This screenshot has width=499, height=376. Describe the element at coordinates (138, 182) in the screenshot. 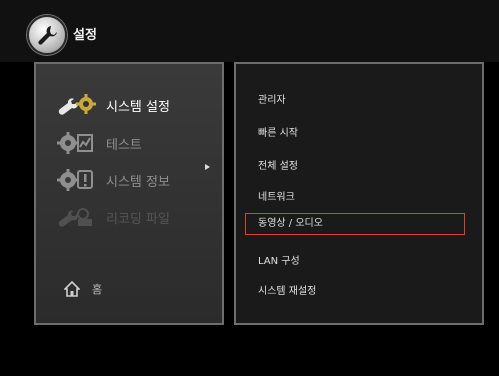

I see `menu-item-label: 시스템 정보` at that location.